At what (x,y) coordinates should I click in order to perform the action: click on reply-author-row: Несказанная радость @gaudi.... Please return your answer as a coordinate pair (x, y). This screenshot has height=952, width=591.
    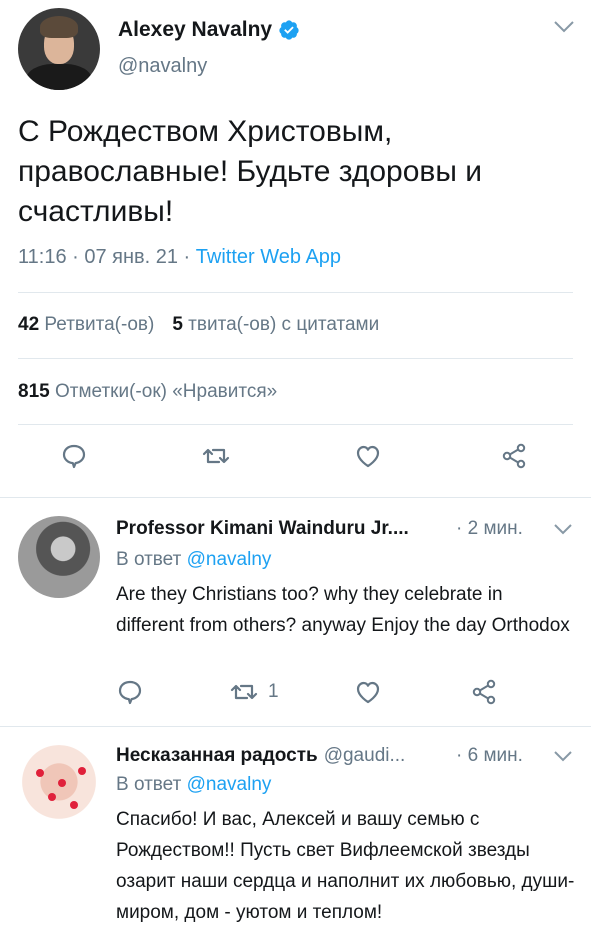
    Looking at the image, I should click on (260, 756).